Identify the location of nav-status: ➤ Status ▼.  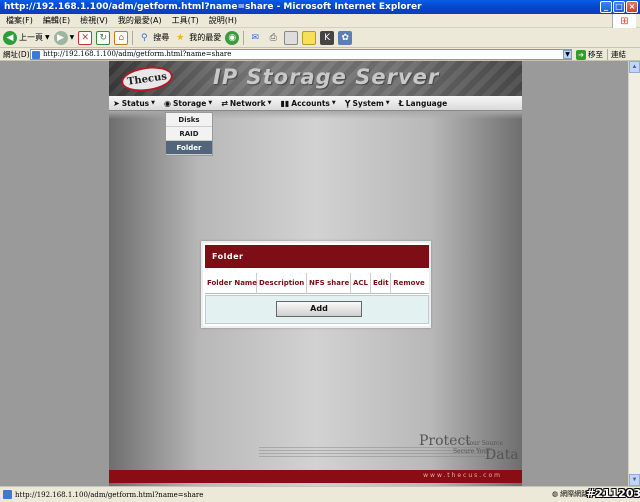
(134, 103).